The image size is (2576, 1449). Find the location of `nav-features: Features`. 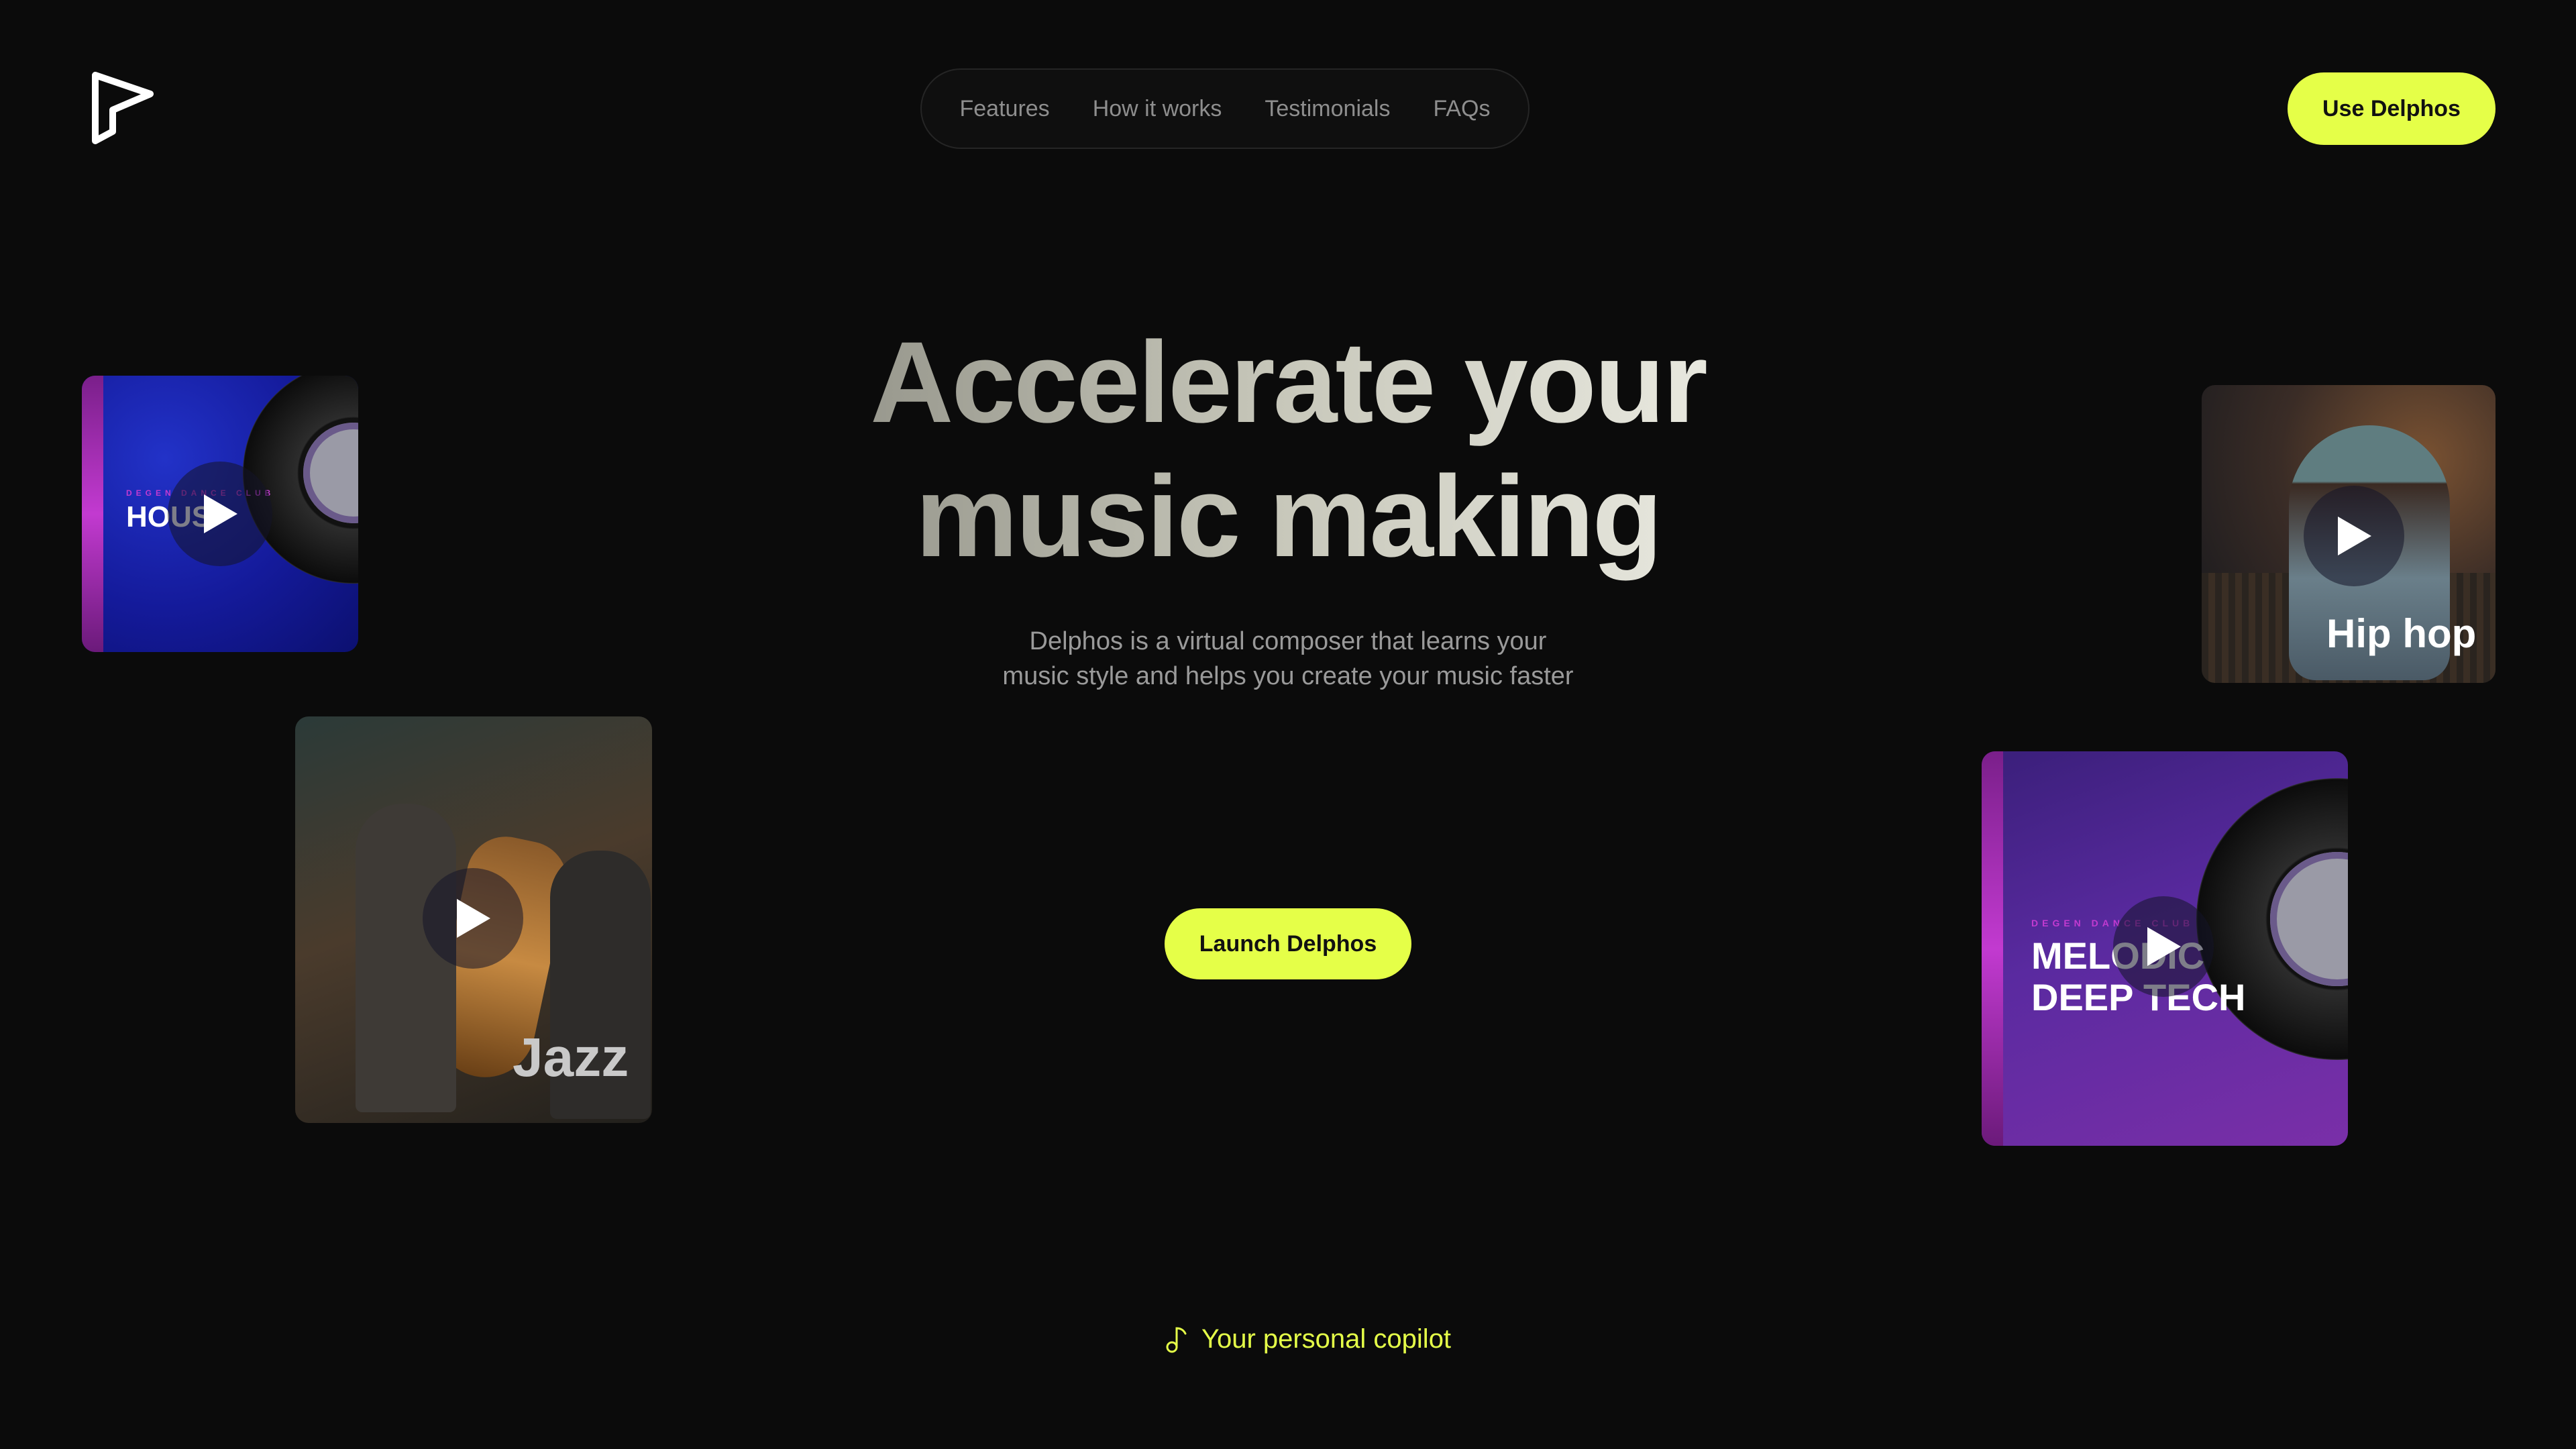

nav-features: Features is located at coordinates (1005, 109).